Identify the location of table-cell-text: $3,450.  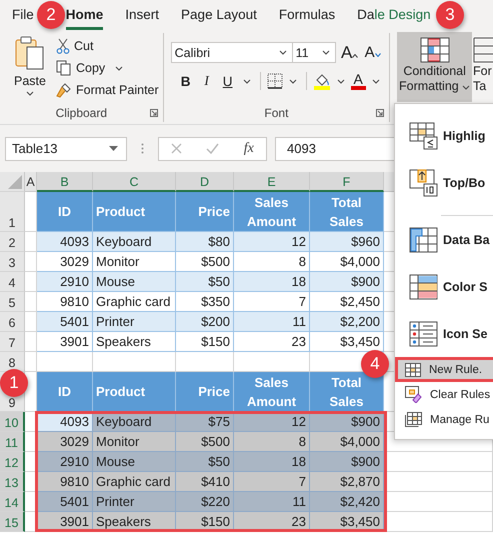
(359, 521).